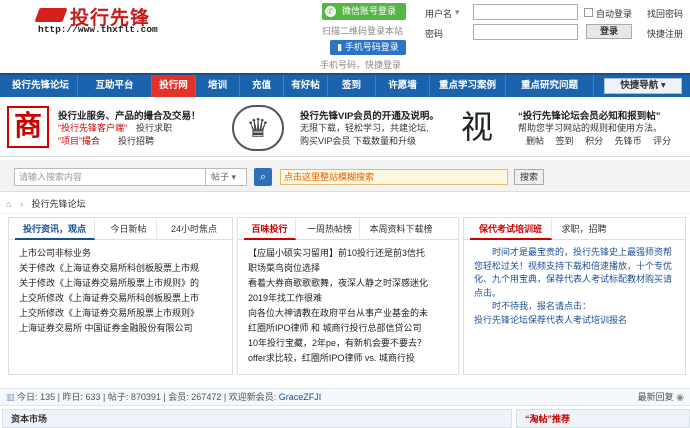  Describe the element at coordinates (194, 229) in the screenshot. I see `tab-24h: 24小时焦点` at that location.